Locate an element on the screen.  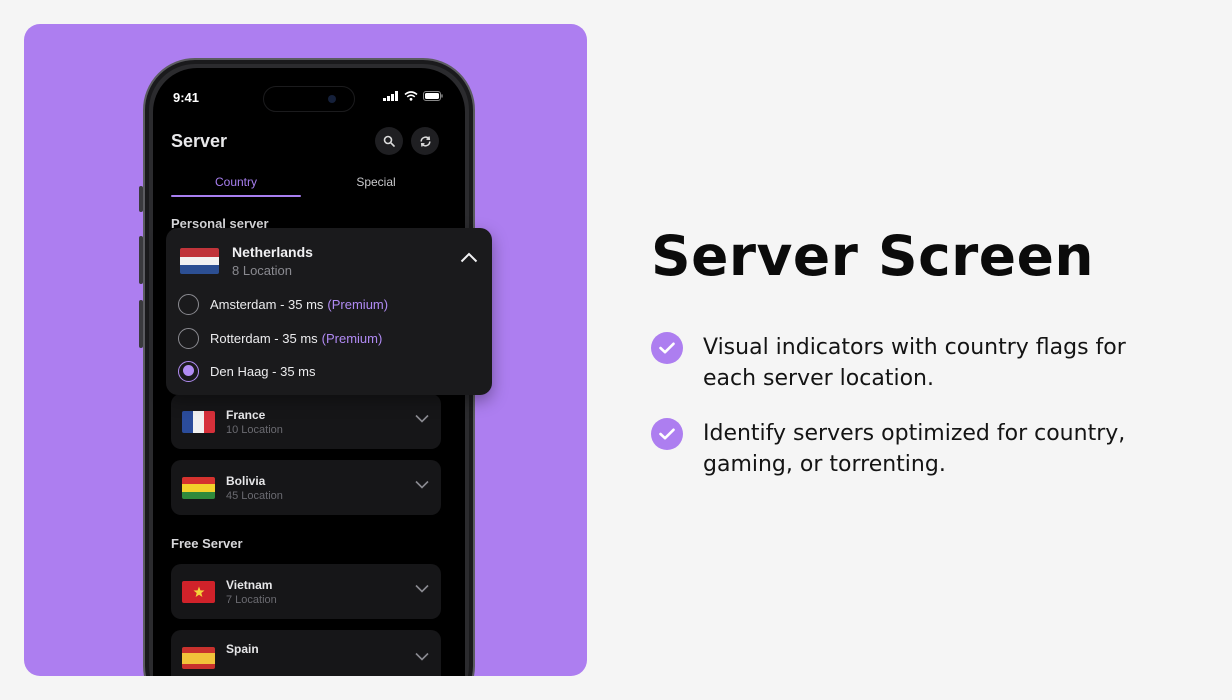
country-card-france: France 10 Location is located at coordinates (306, 421).